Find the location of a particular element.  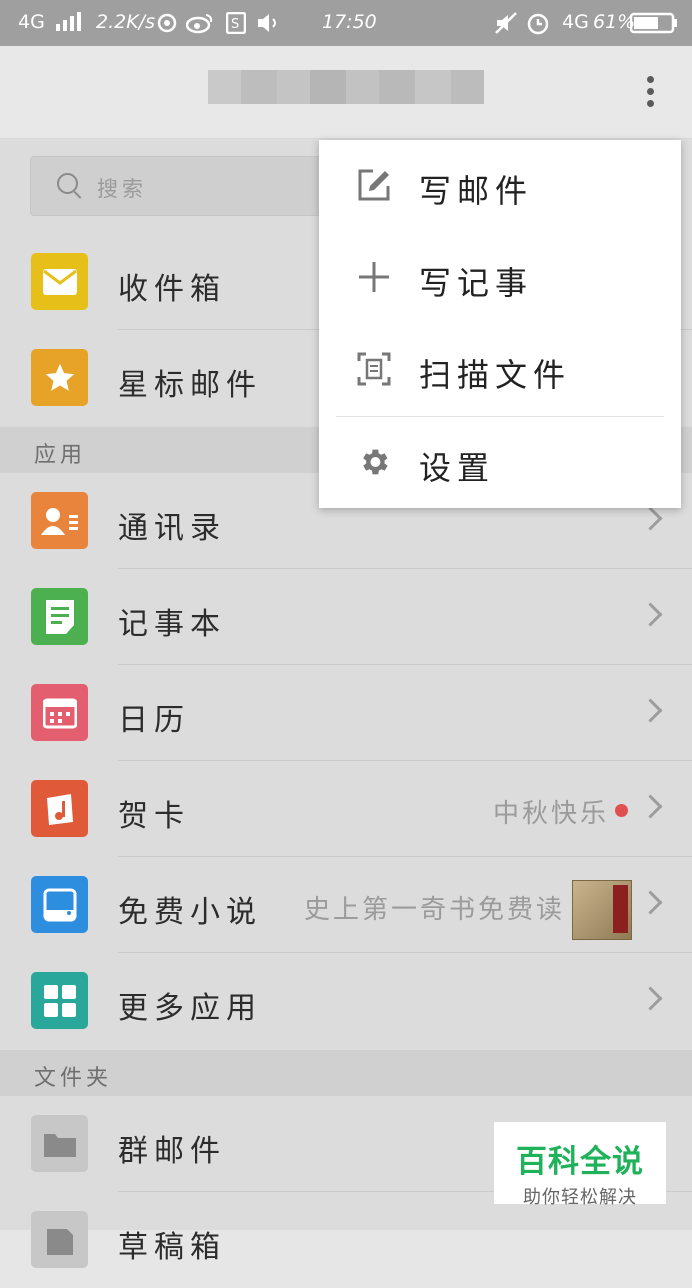

plus-icon is located at coordinates (374, 277).